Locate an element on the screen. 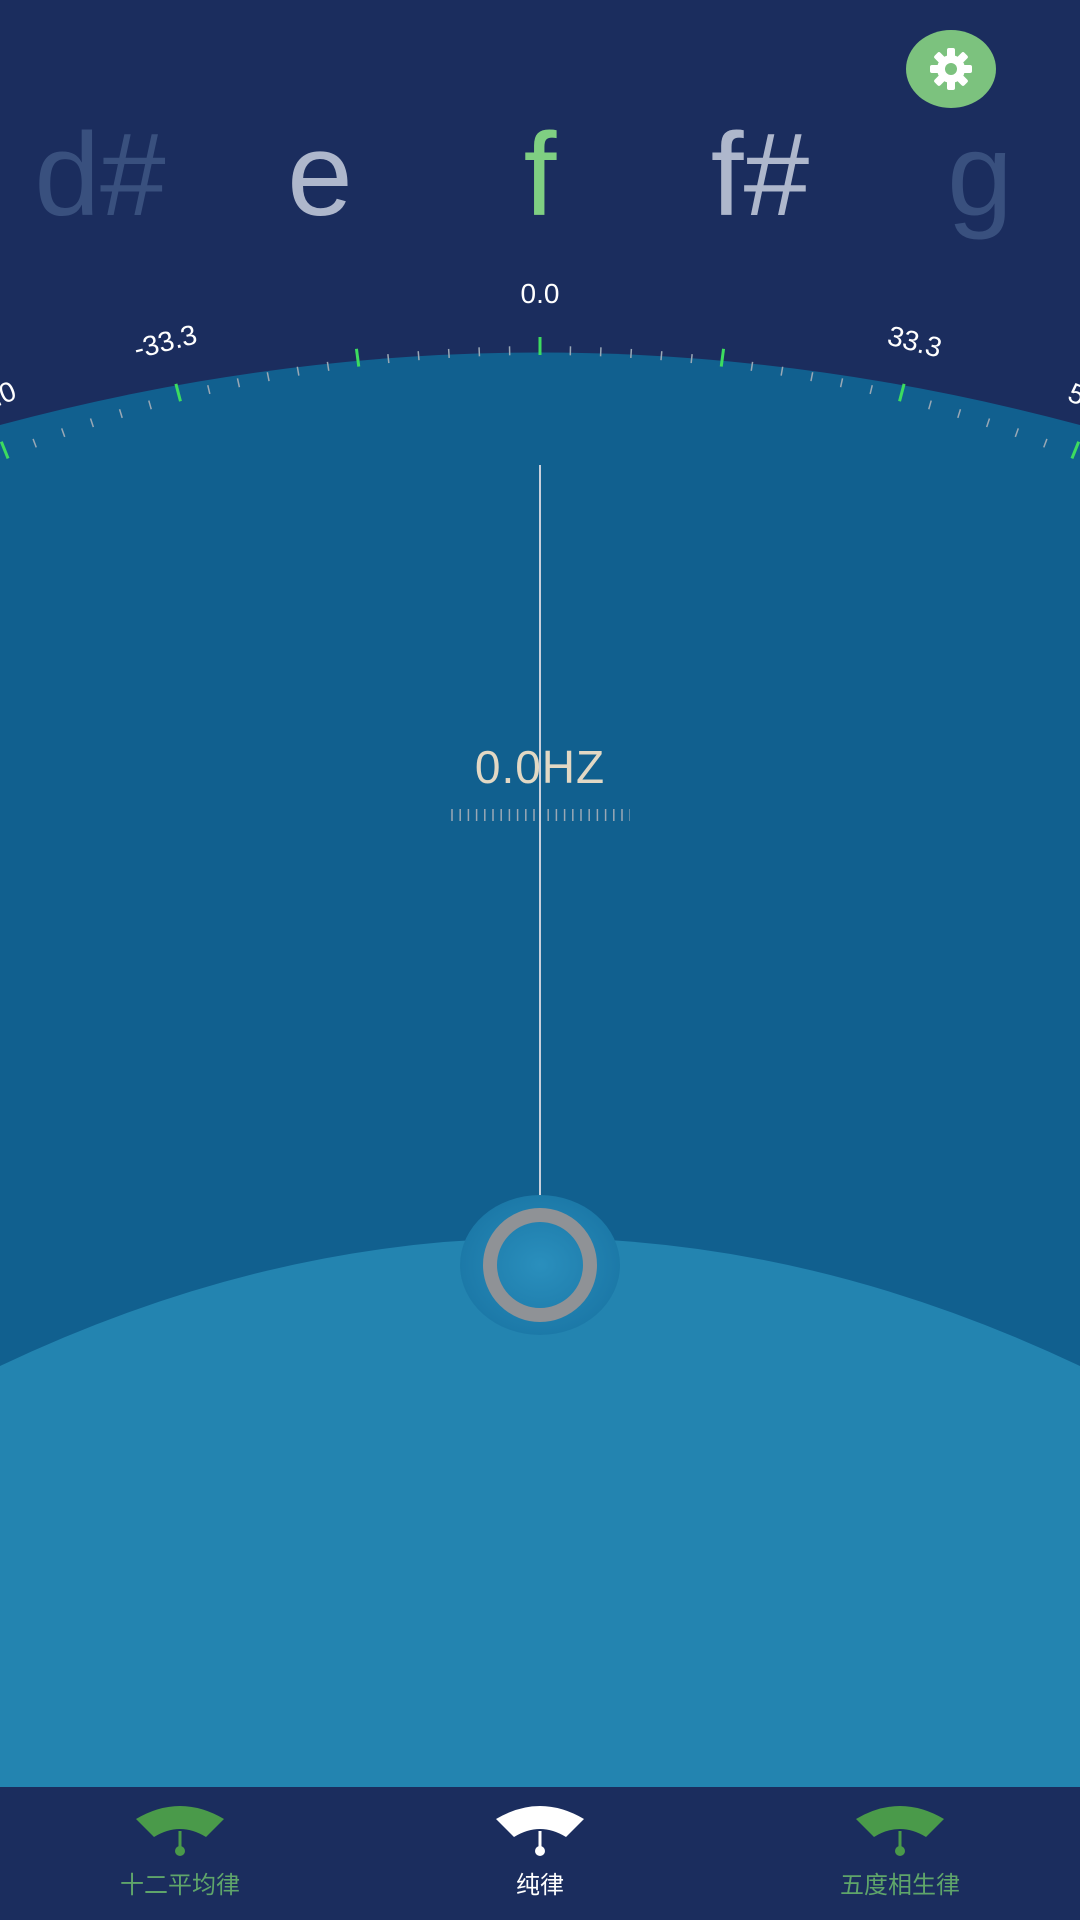 Image resolution: width=1080 pixels, height=1920 pixels. frequency-ticks is located at coordinates (540, 815).